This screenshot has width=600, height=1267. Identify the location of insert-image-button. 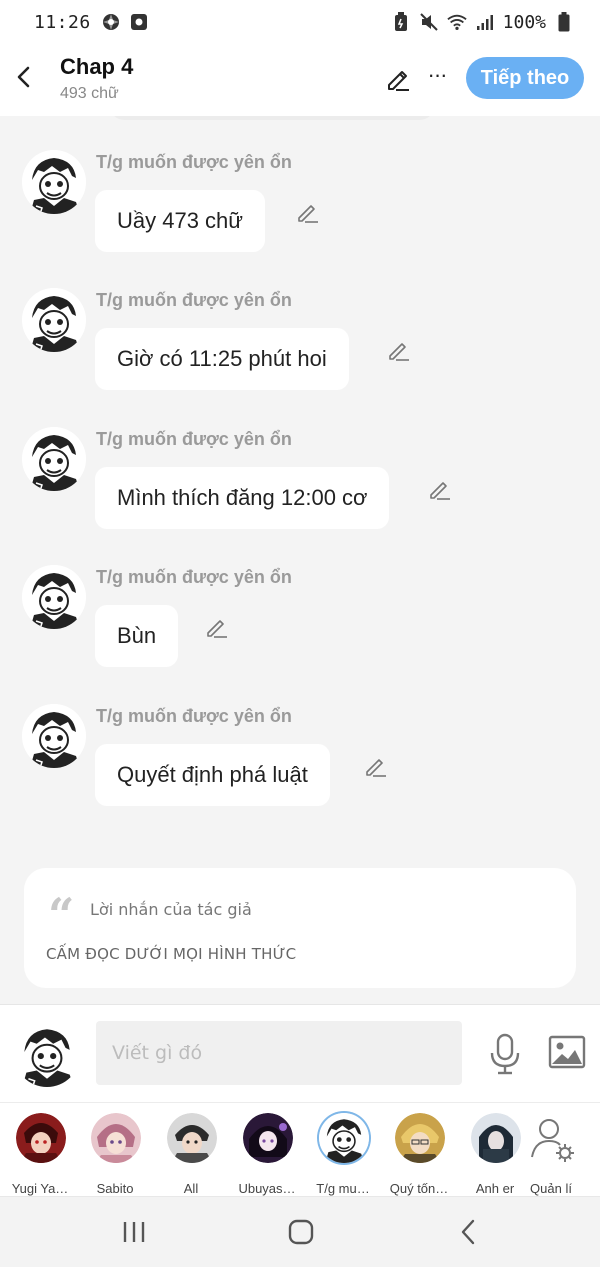
(567, 1052).